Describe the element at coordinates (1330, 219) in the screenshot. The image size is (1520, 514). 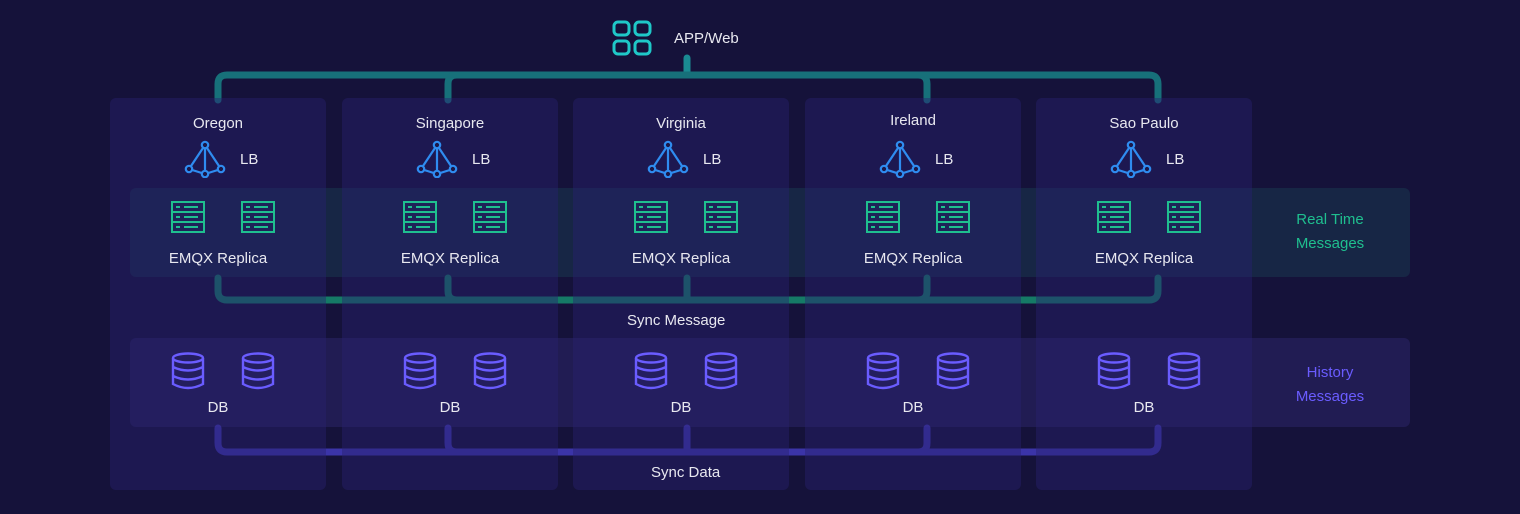
I see `realtime-label-line1: Real Time` at that location.